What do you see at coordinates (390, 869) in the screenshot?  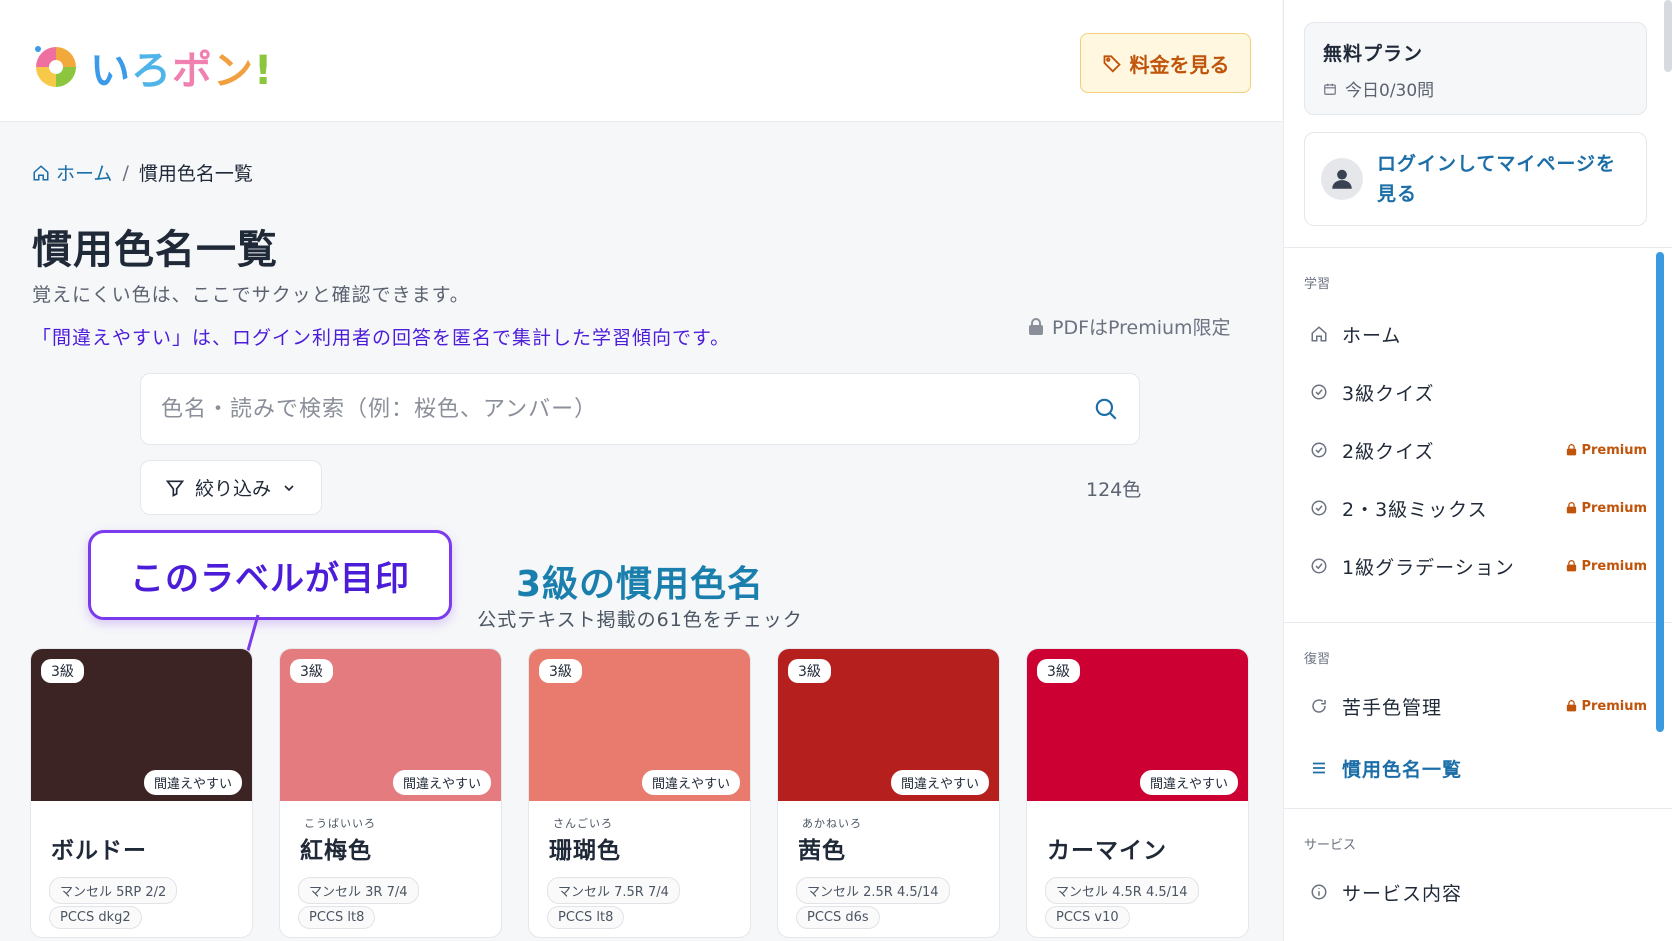 I see `card-body: こうばいいろ 紅梅色 マンセル 3R 7/4 PCCS lt8` at bounding box center [390, 869].